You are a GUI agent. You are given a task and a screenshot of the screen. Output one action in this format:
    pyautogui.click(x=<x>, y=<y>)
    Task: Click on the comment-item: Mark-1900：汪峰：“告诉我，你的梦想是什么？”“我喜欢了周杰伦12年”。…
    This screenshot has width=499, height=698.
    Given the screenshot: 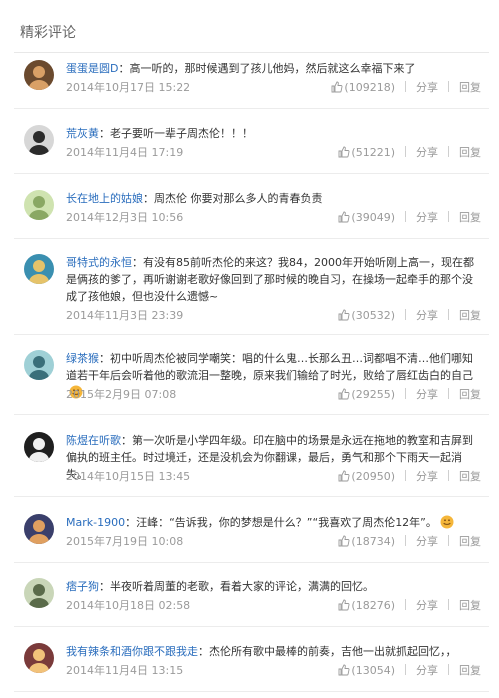 What is the action you would take?
    pyautogui.click(x=251, y=538)
    